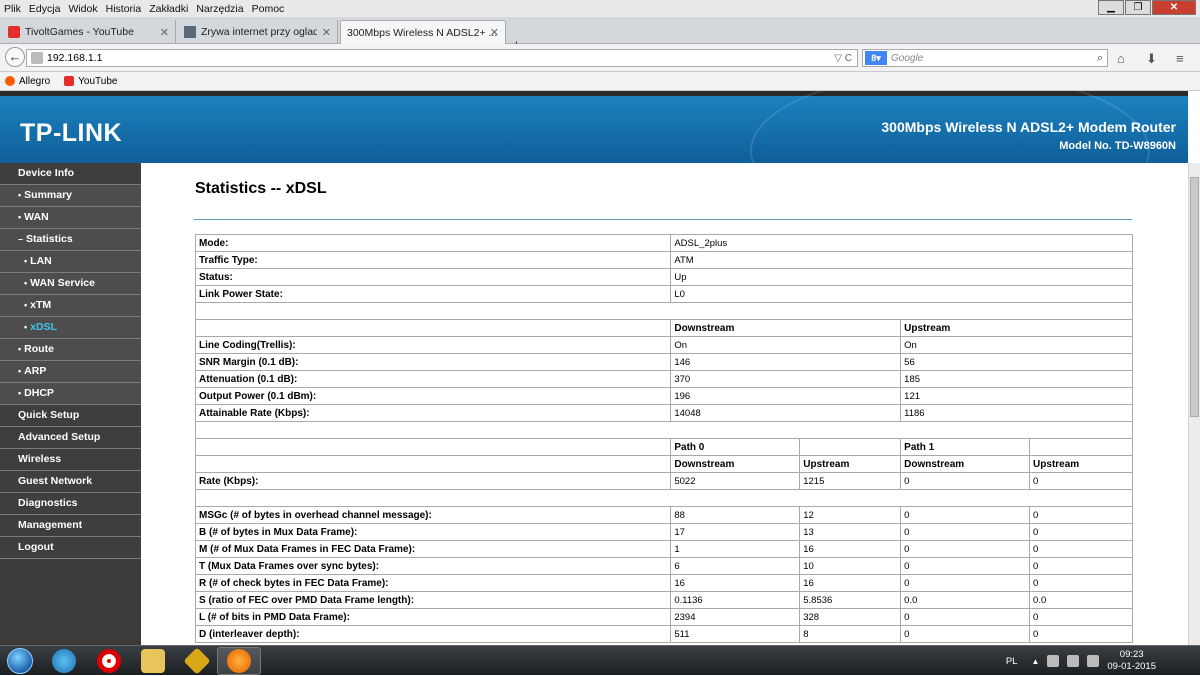  I want to click on tab-router: 300Mbps Wireless N ADSL2+ ... ✕, so click(423, 32).